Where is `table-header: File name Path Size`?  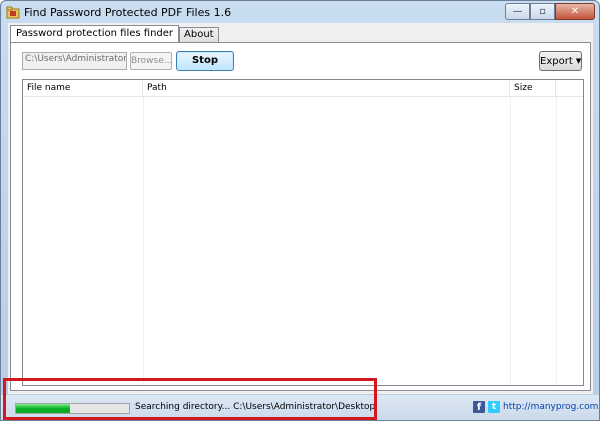
table-header: File name Path Size is located at coordinates (303, 88).